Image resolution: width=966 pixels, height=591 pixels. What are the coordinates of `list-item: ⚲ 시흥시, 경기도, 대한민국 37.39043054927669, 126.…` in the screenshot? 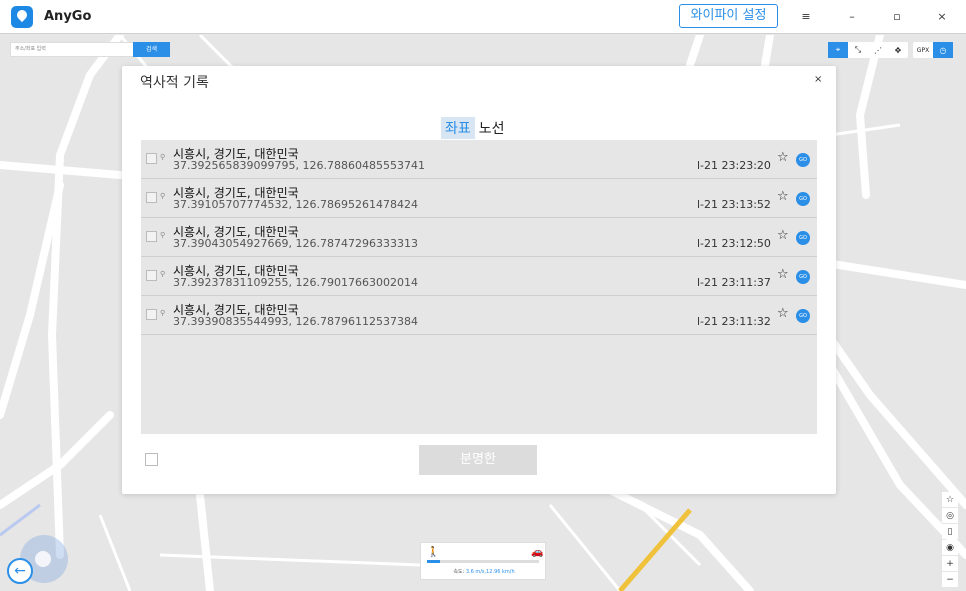 It's located at (479, 237).